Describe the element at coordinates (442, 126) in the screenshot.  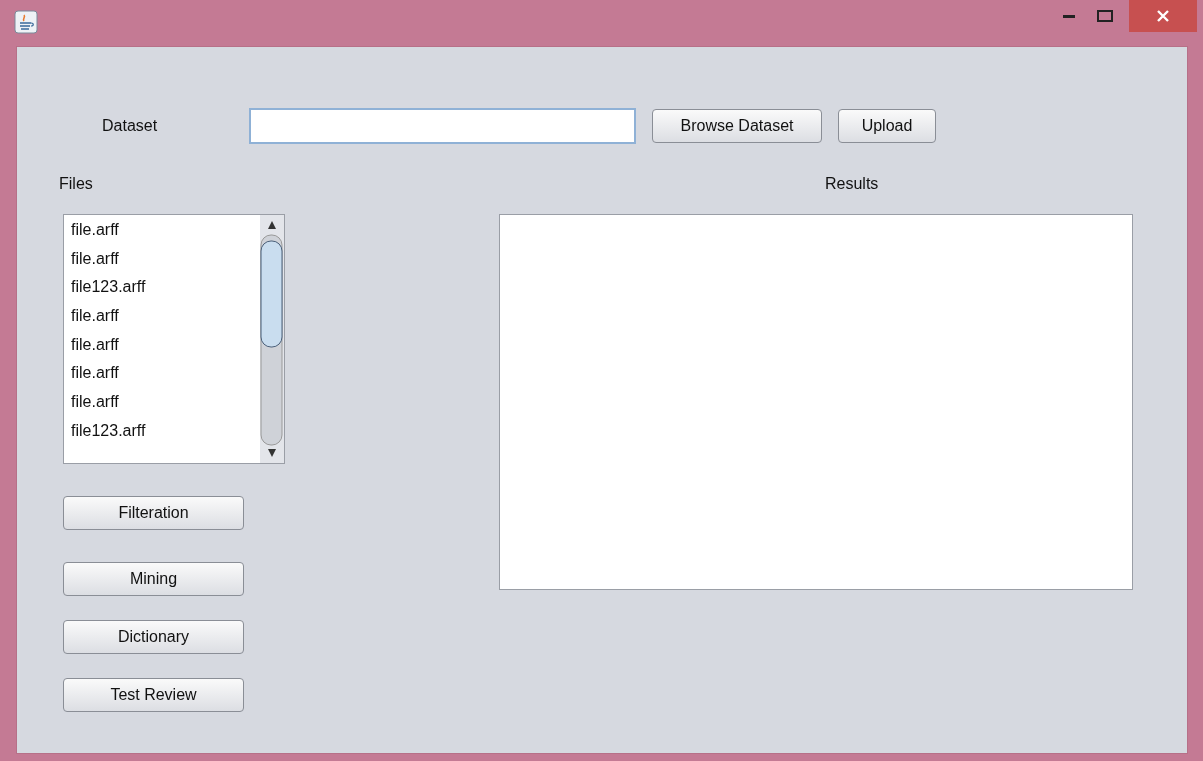
I see `dataset-field` at that location.